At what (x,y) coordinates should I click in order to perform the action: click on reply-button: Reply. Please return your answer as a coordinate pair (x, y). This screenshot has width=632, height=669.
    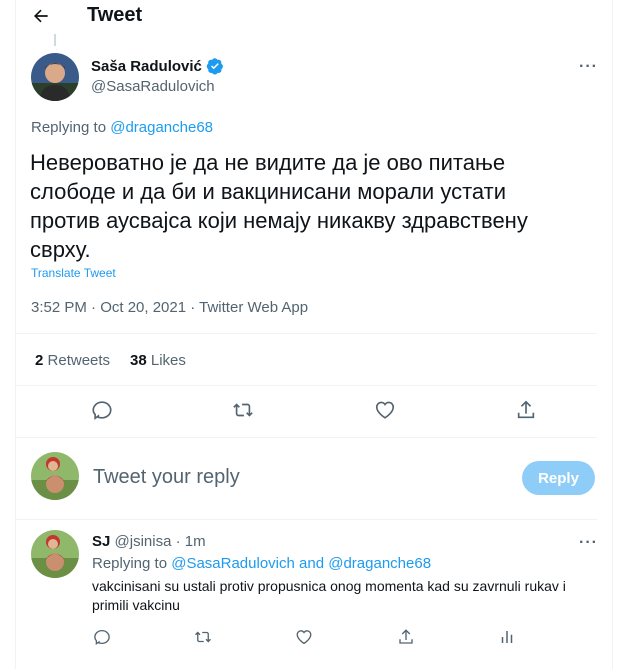
    Looking at the image, I should click on (558, 478).